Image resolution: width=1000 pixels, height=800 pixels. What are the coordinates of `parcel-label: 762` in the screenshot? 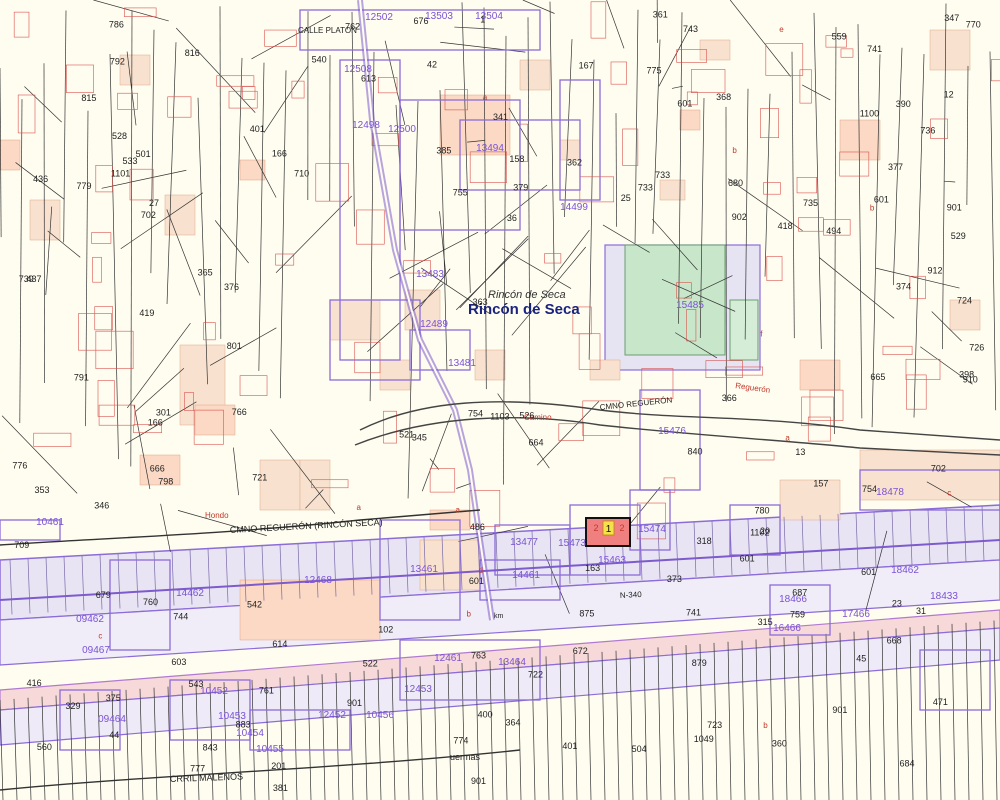 It's located at (352, 26).